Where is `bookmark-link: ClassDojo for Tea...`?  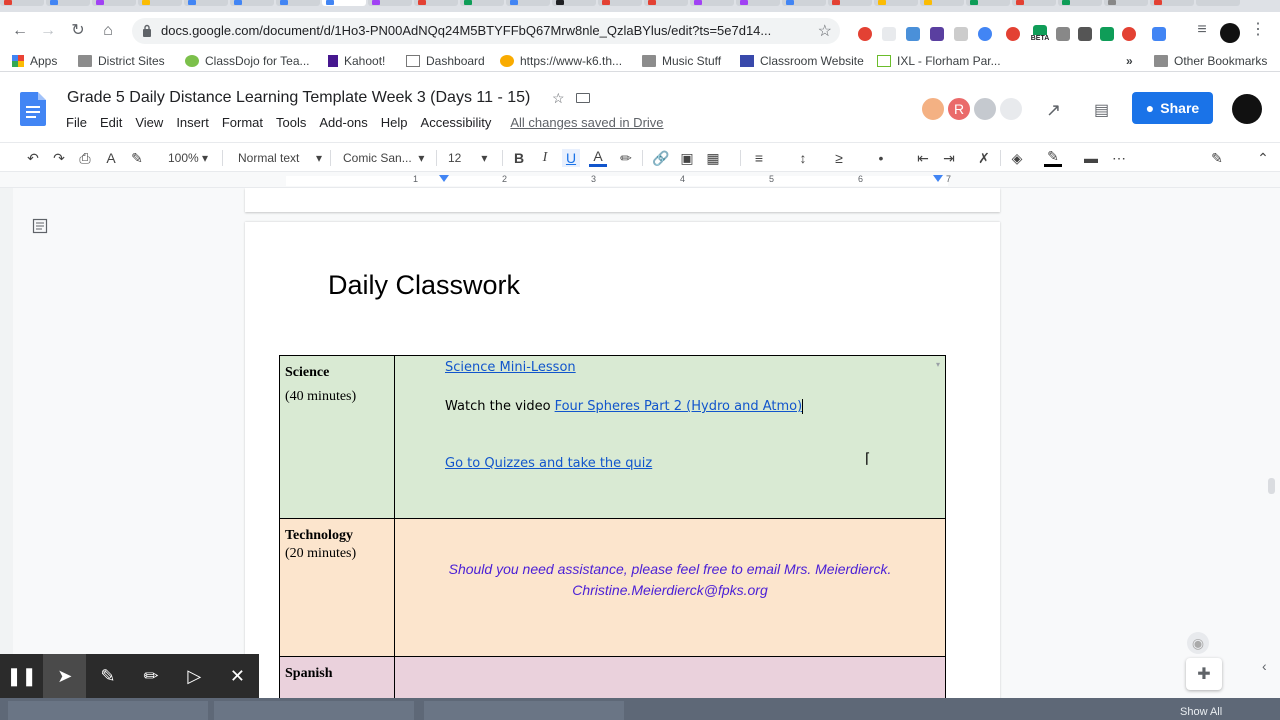
bookmark-link: ClassDojo for Tea... is located at coordinates (247, 61).